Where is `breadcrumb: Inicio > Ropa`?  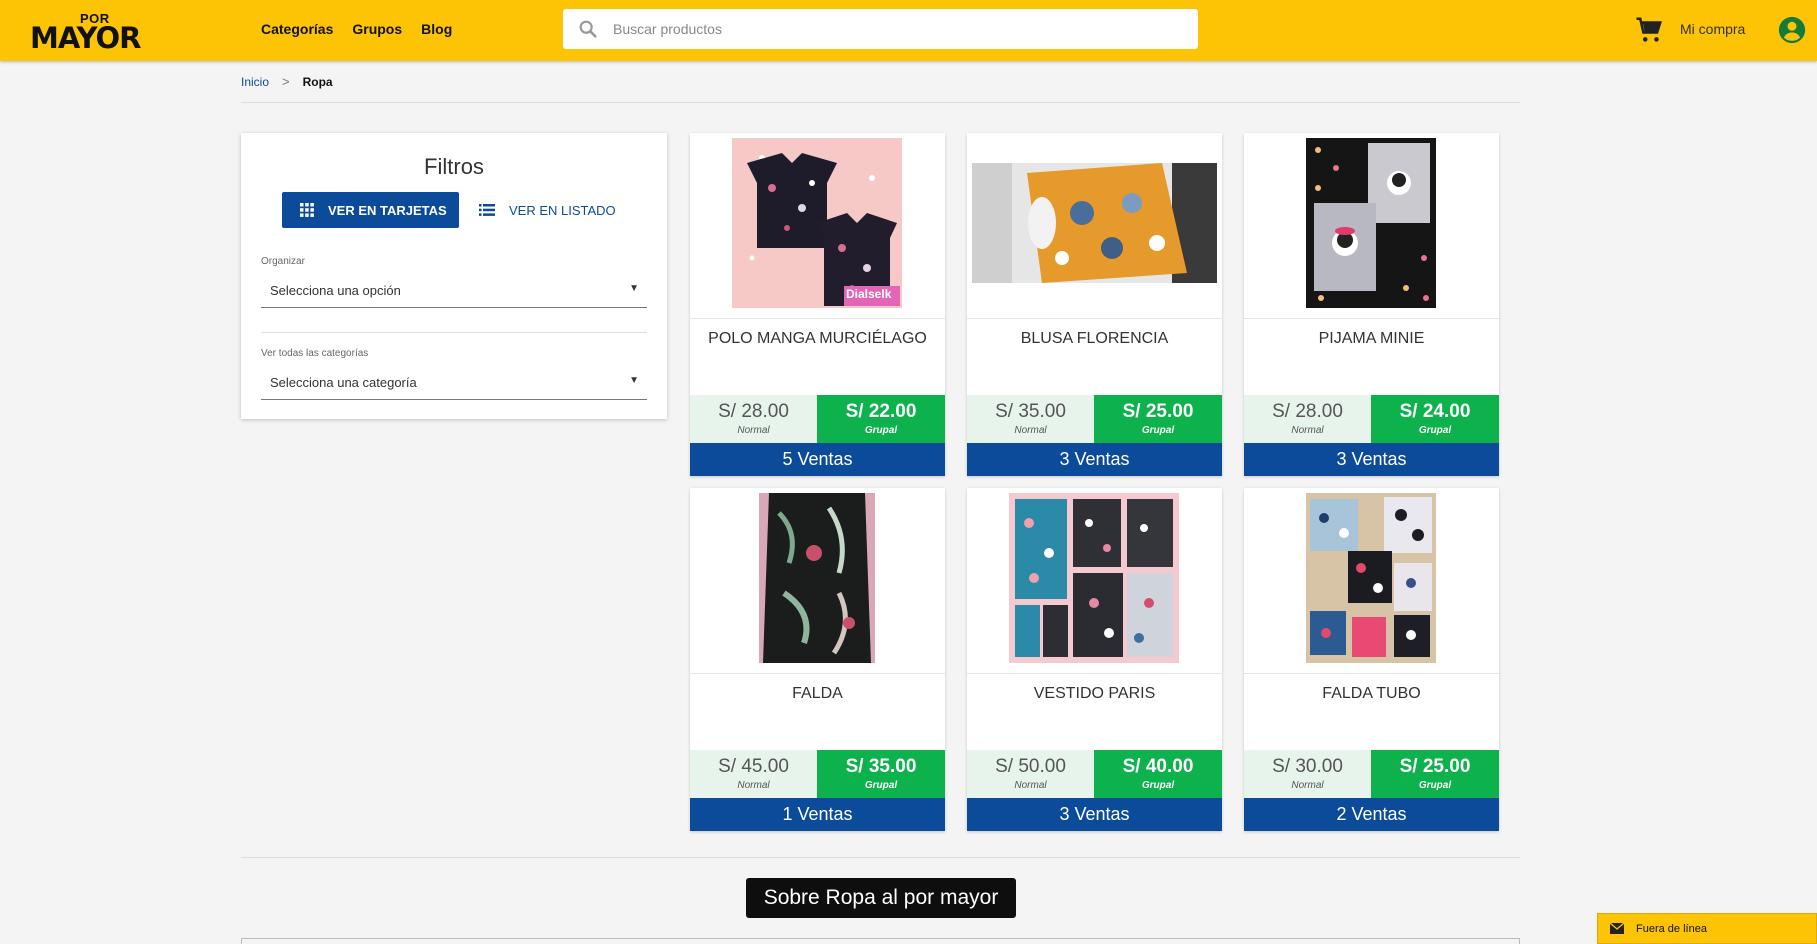 breadcrumb: Inicio > Ropa is located at coordinates (287, 81).